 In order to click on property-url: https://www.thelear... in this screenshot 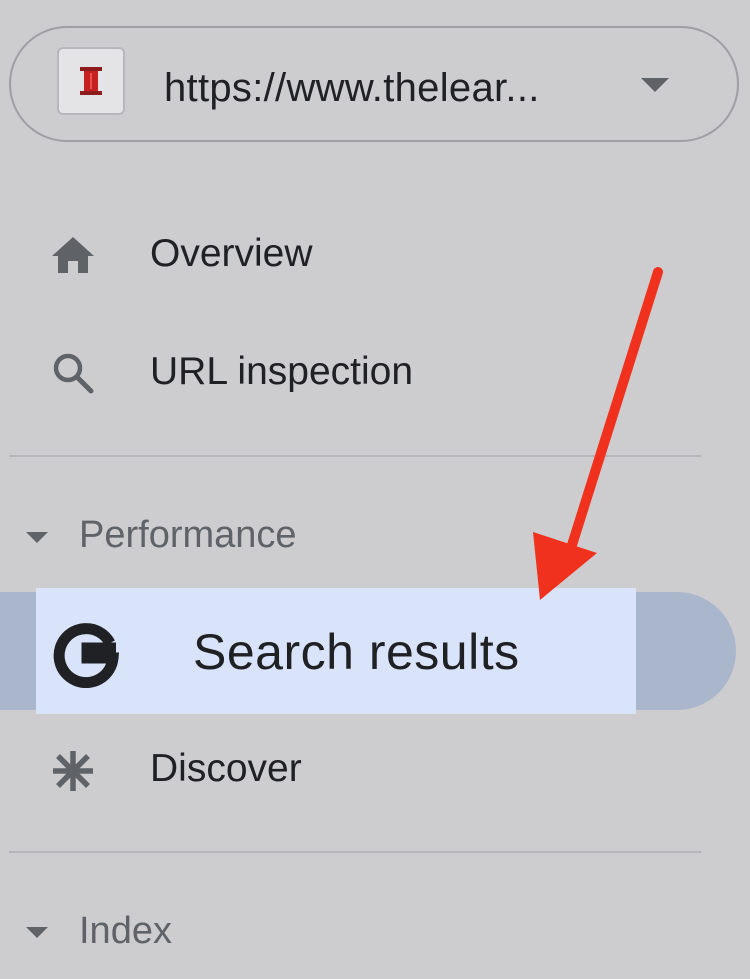, I will do `click(352, 88)`.